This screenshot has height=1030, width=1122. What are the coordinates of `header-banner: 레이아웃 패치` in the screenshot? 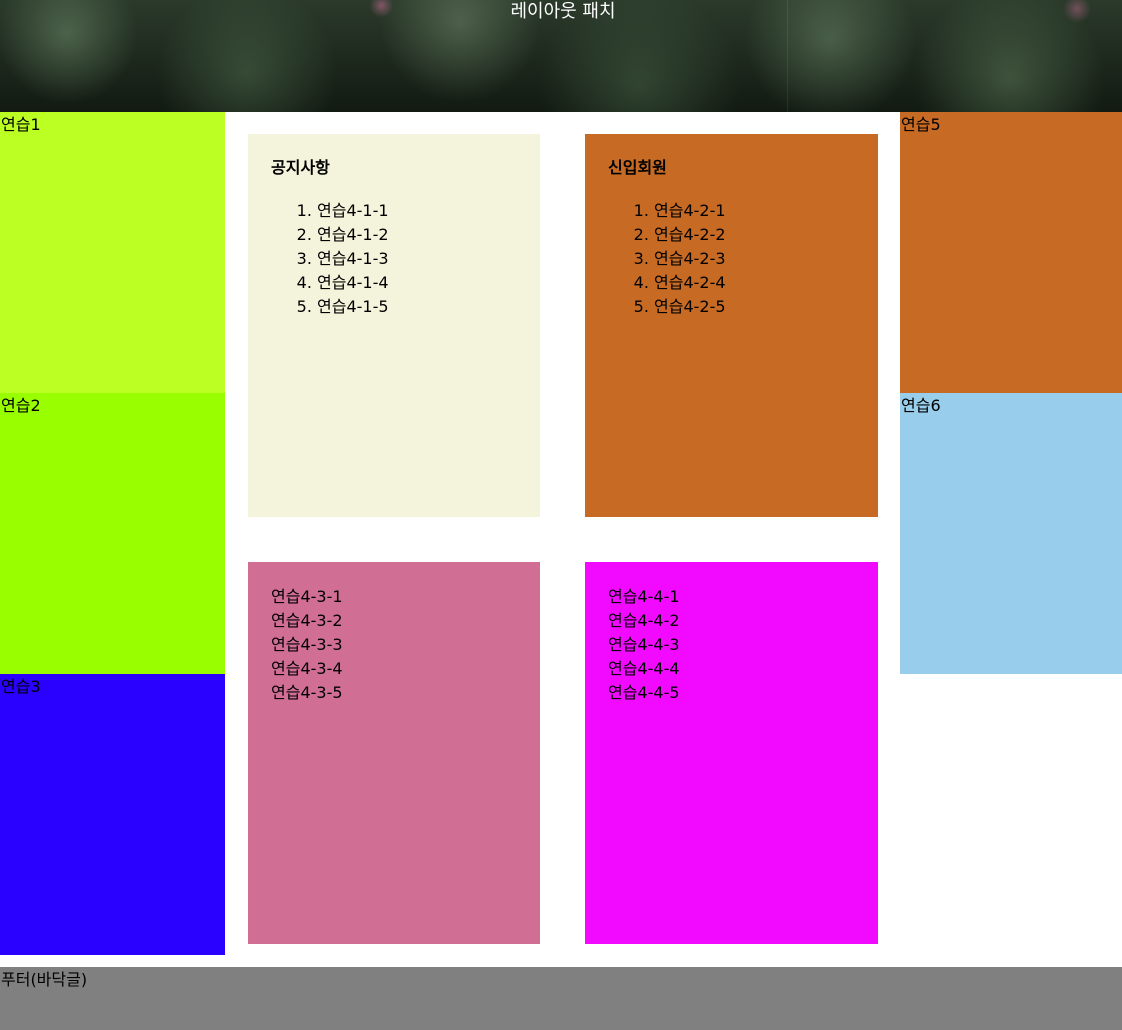 It's located at (561, 56).